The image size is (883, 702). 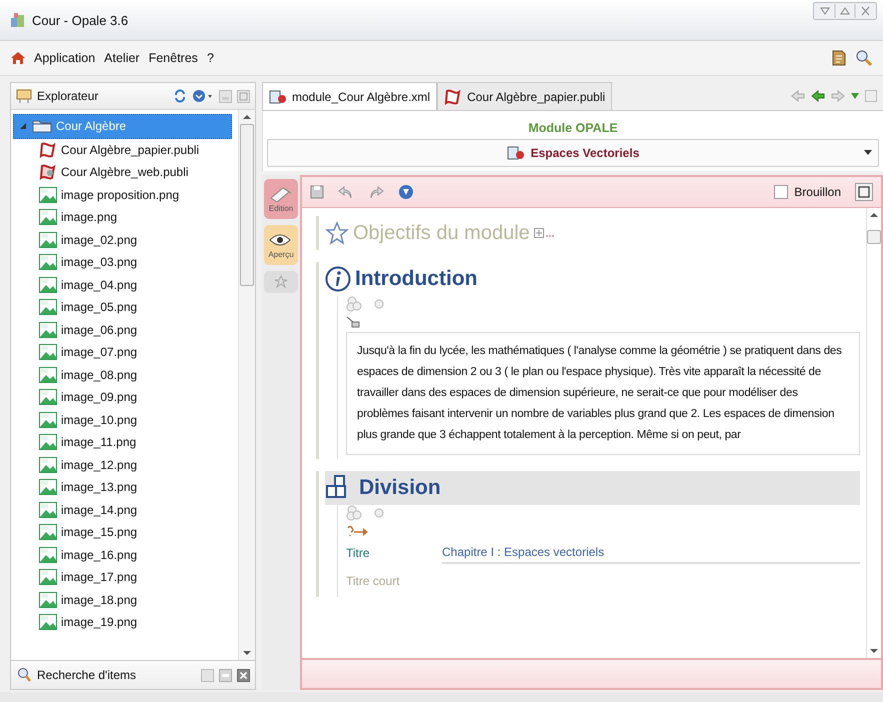 What do you see at coordinates (400, 488) in the screenshot?
I see `section-title: Division` at bounding box center [400, 488].